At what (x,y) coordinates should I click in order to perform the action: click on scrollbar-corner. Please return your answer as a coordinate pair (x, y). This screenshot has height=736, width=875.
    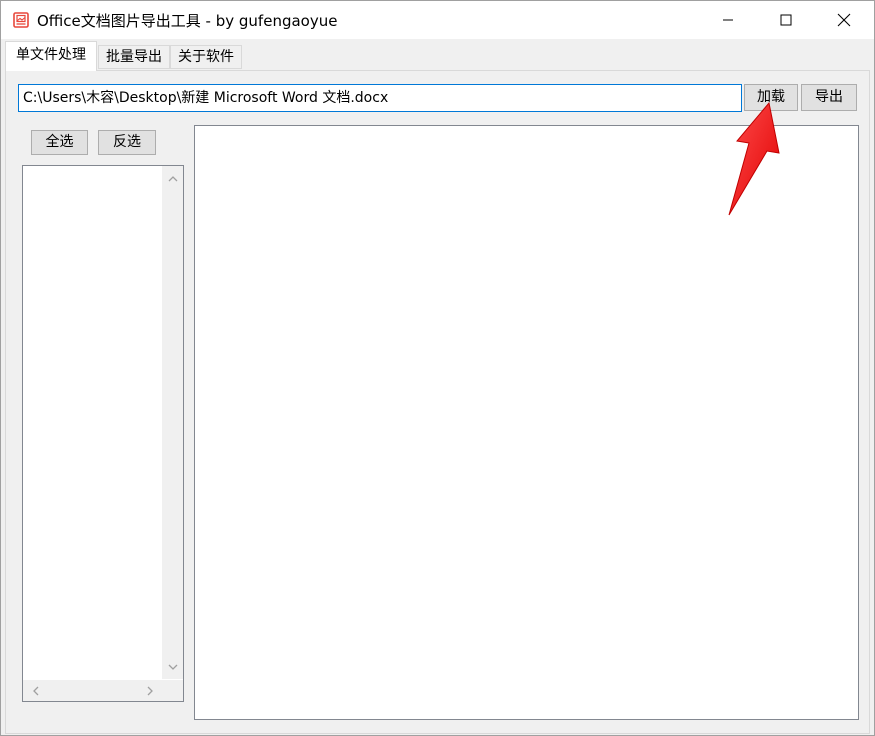
    Looking at the image, I should click on (172, 690).